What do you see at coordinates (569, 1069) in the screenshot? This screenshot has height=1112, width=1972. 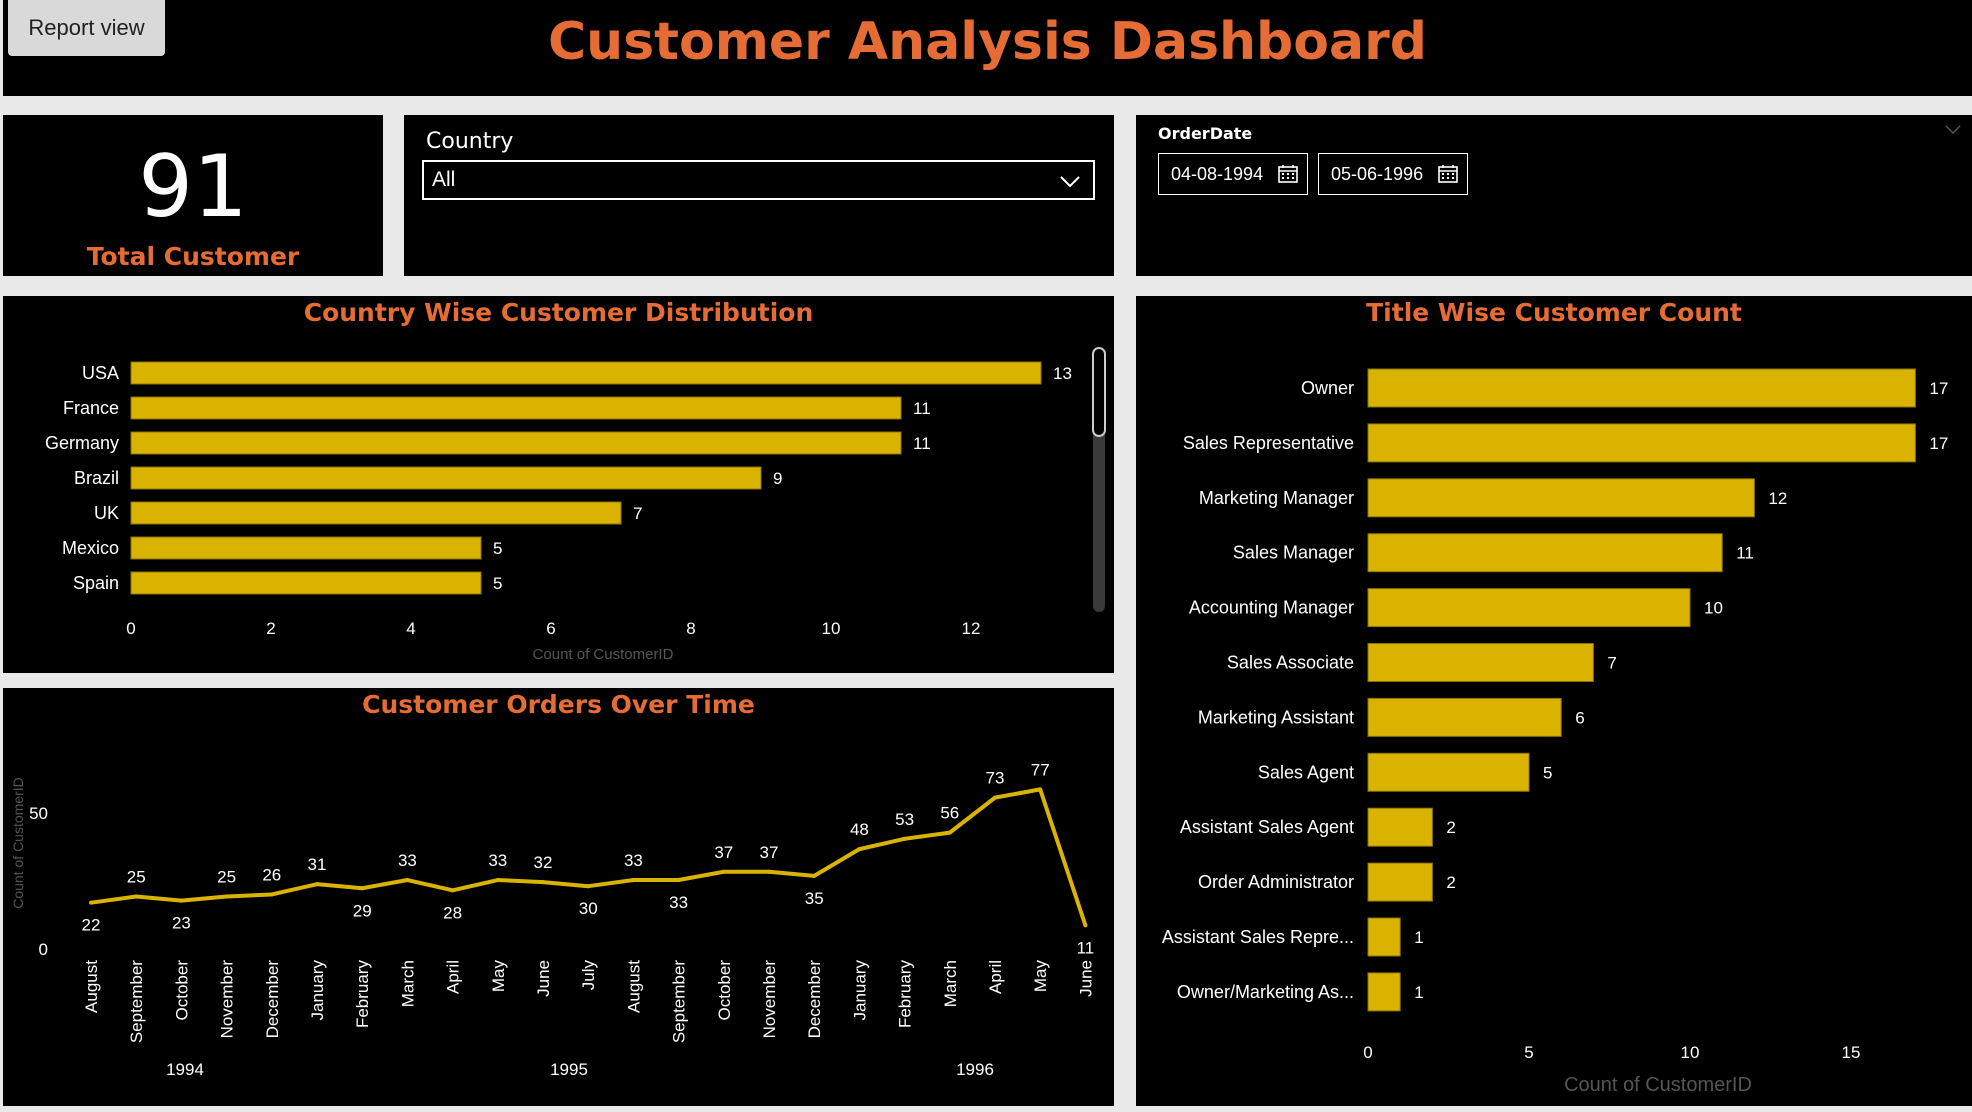 I see `year-label: 1995` at bounding box center [569, 1069].